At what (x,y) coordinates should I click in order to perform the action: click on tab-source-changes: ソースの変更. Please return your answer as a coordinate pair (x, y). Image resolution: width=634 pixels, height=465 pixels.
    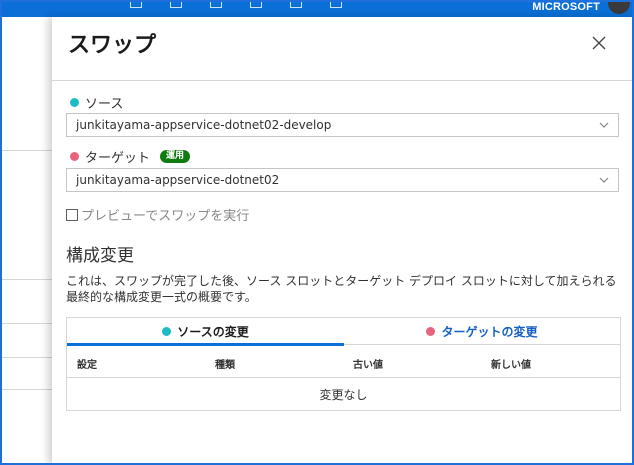
    Looking at the image, I should click on (205, 332).